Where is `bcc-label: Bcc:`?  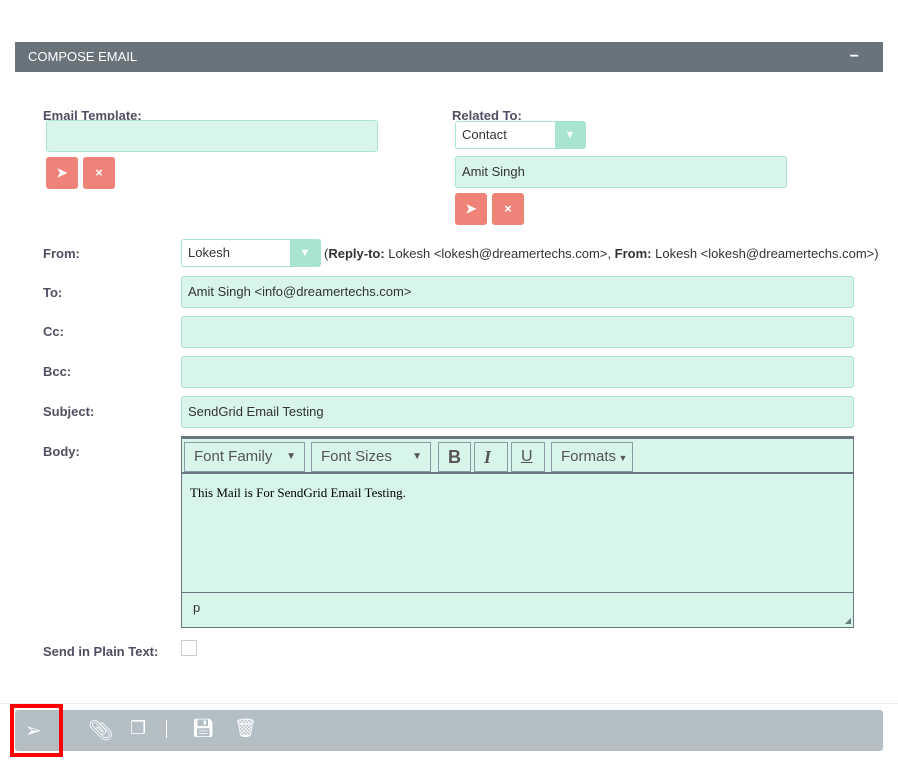
bcc-label: Bcc: is located at coordinates (57, 371).